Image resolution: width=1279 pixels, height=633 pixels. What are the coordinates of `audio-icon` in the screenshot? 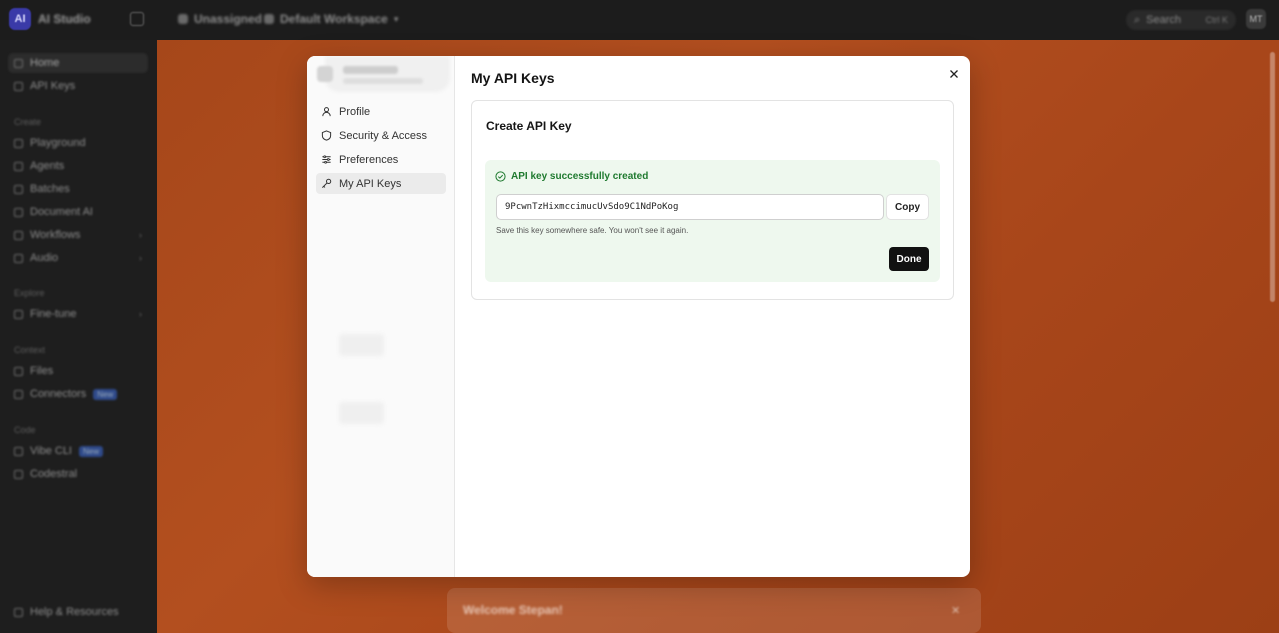 It's located at (18, 258).